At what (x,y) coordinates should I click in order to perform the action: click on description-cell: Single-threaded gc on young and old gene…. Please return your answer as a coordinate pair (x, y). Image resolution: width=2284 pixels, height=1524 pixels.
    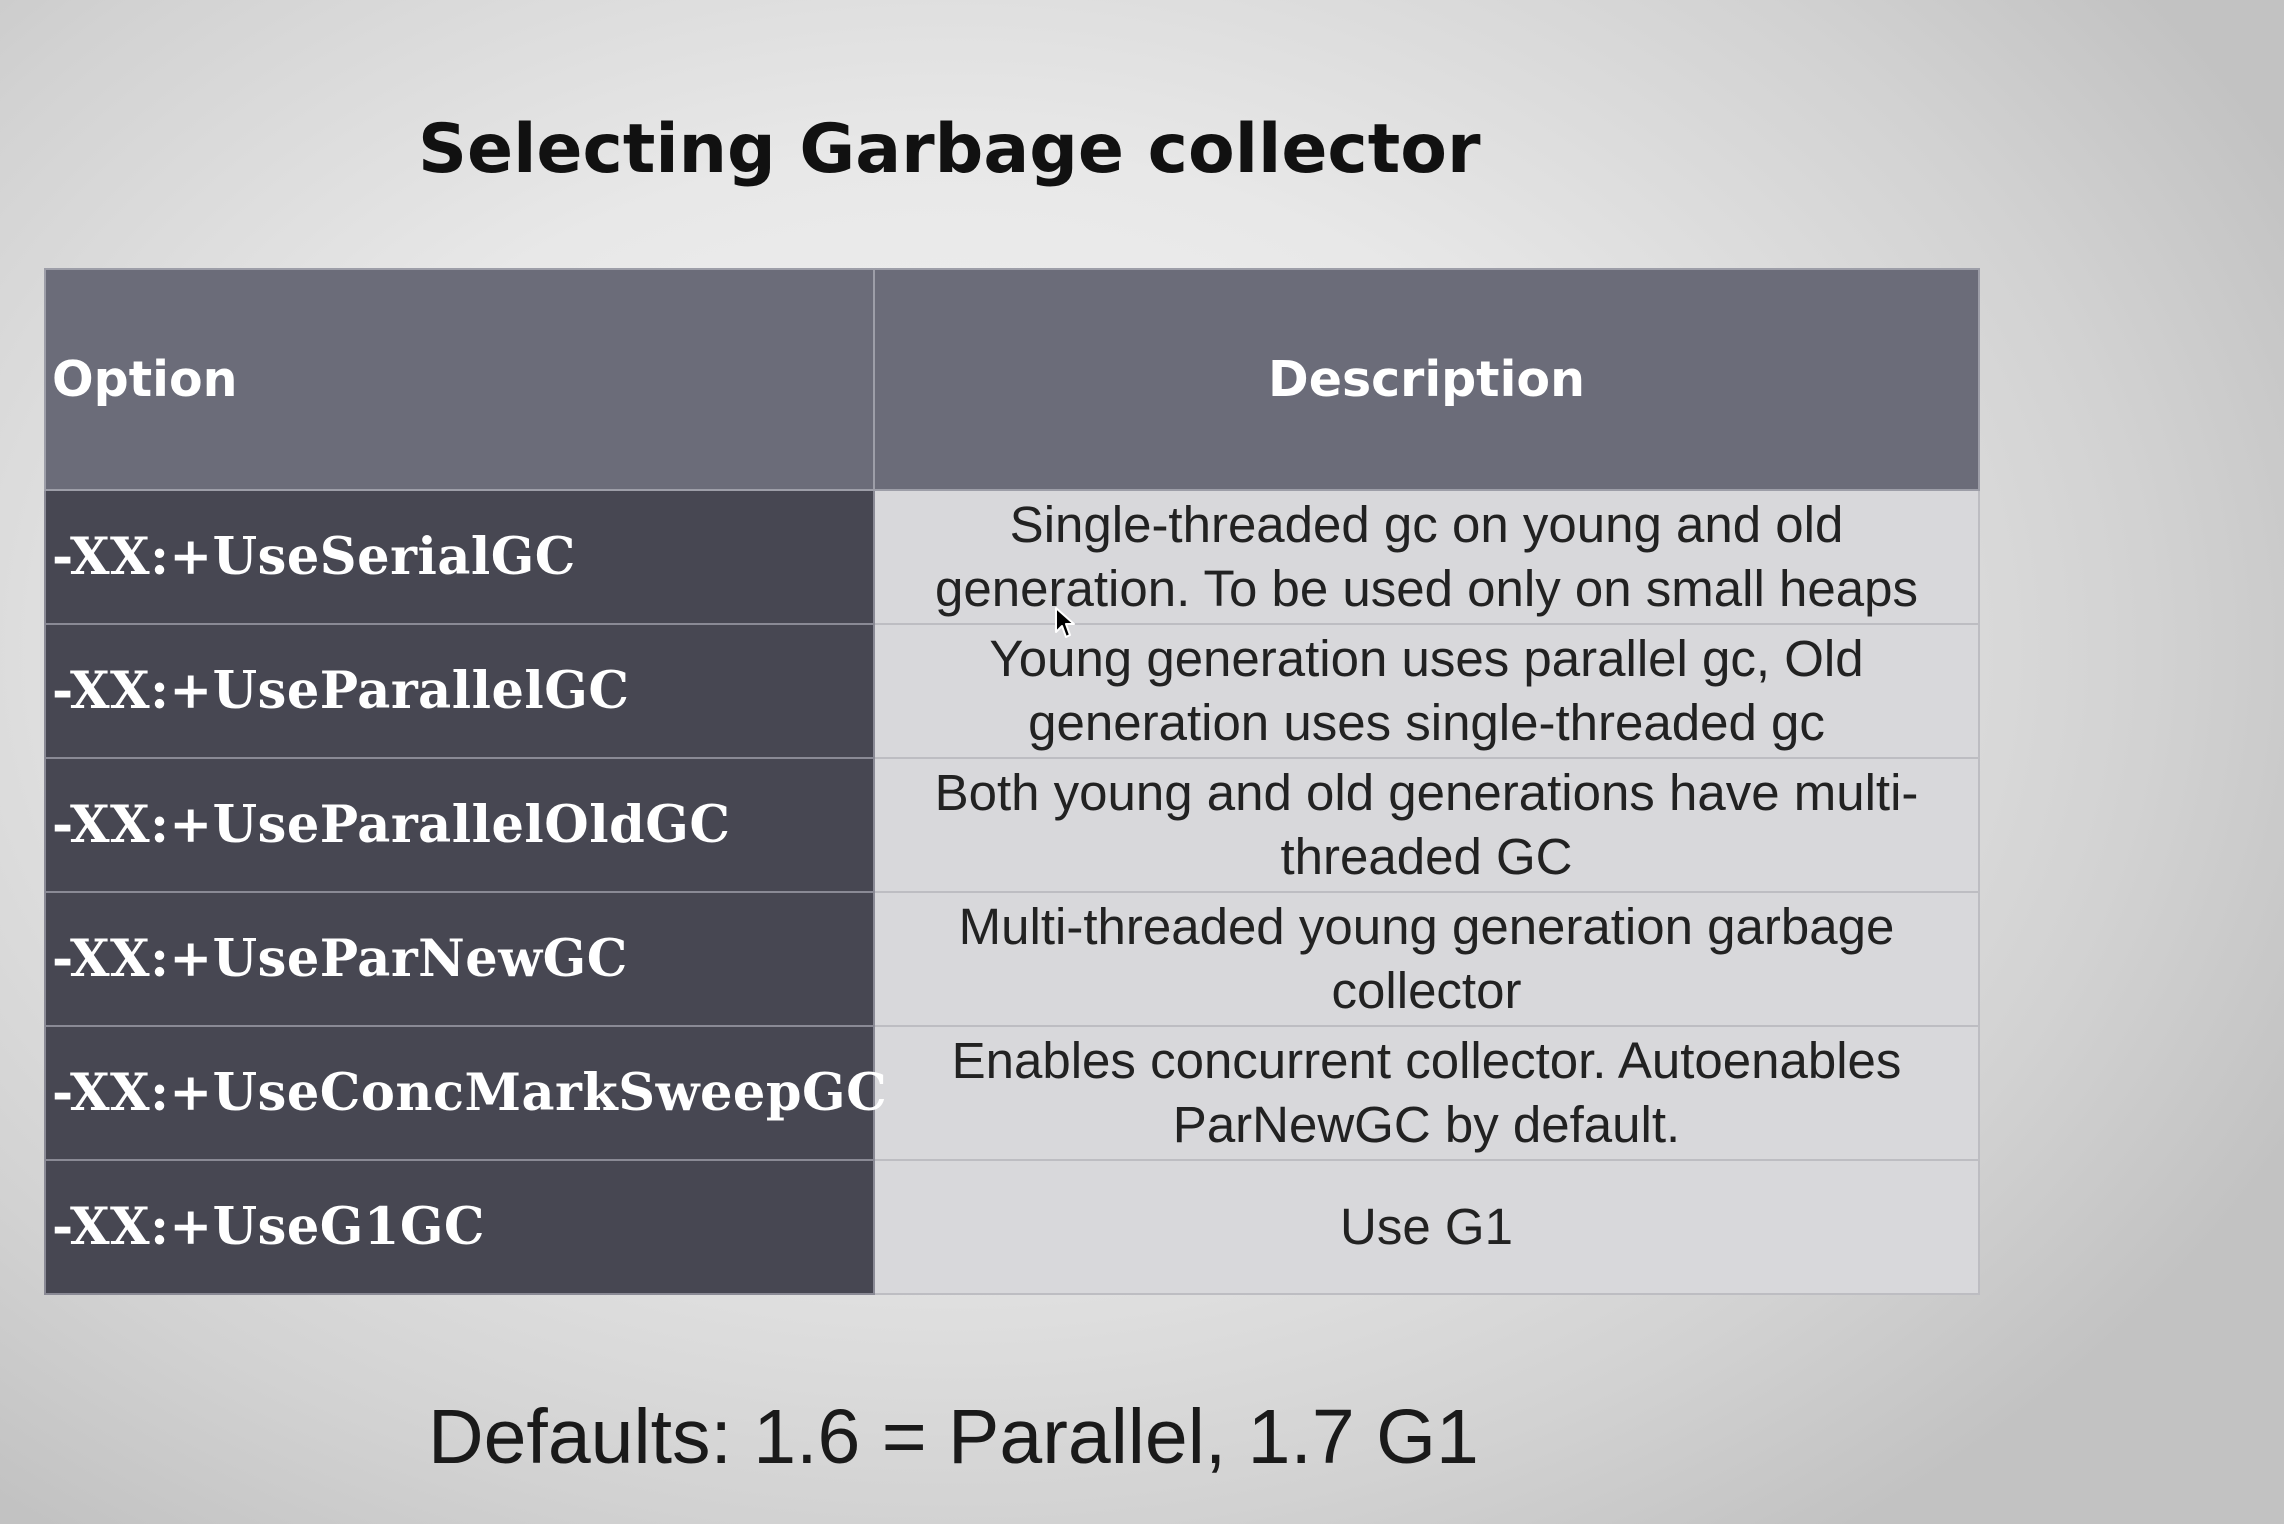
    Looking at the image, I should click on (1426, 557).